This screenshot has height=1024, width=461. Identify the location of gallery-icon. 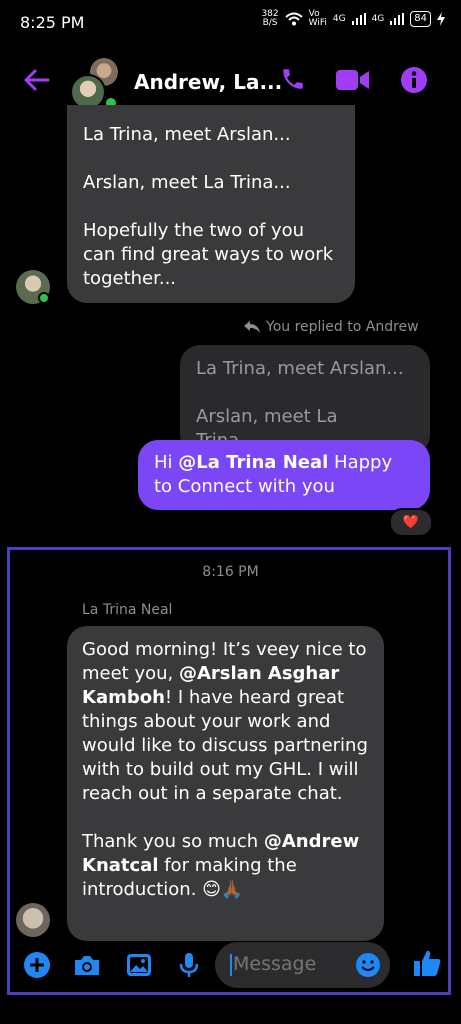
(139, 965).